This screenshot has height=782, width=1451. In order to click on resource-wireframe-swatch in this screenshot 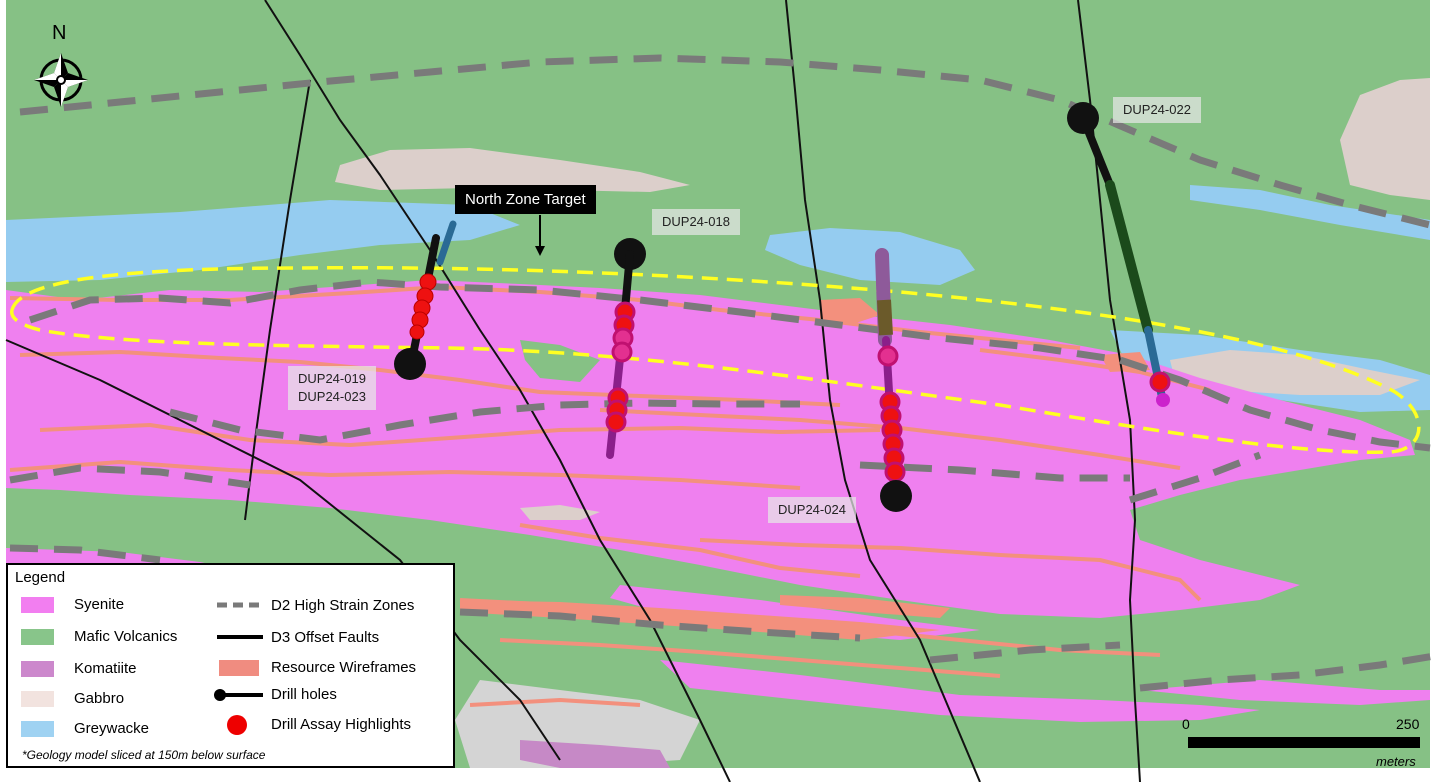, I will do `click(239, 668)`.